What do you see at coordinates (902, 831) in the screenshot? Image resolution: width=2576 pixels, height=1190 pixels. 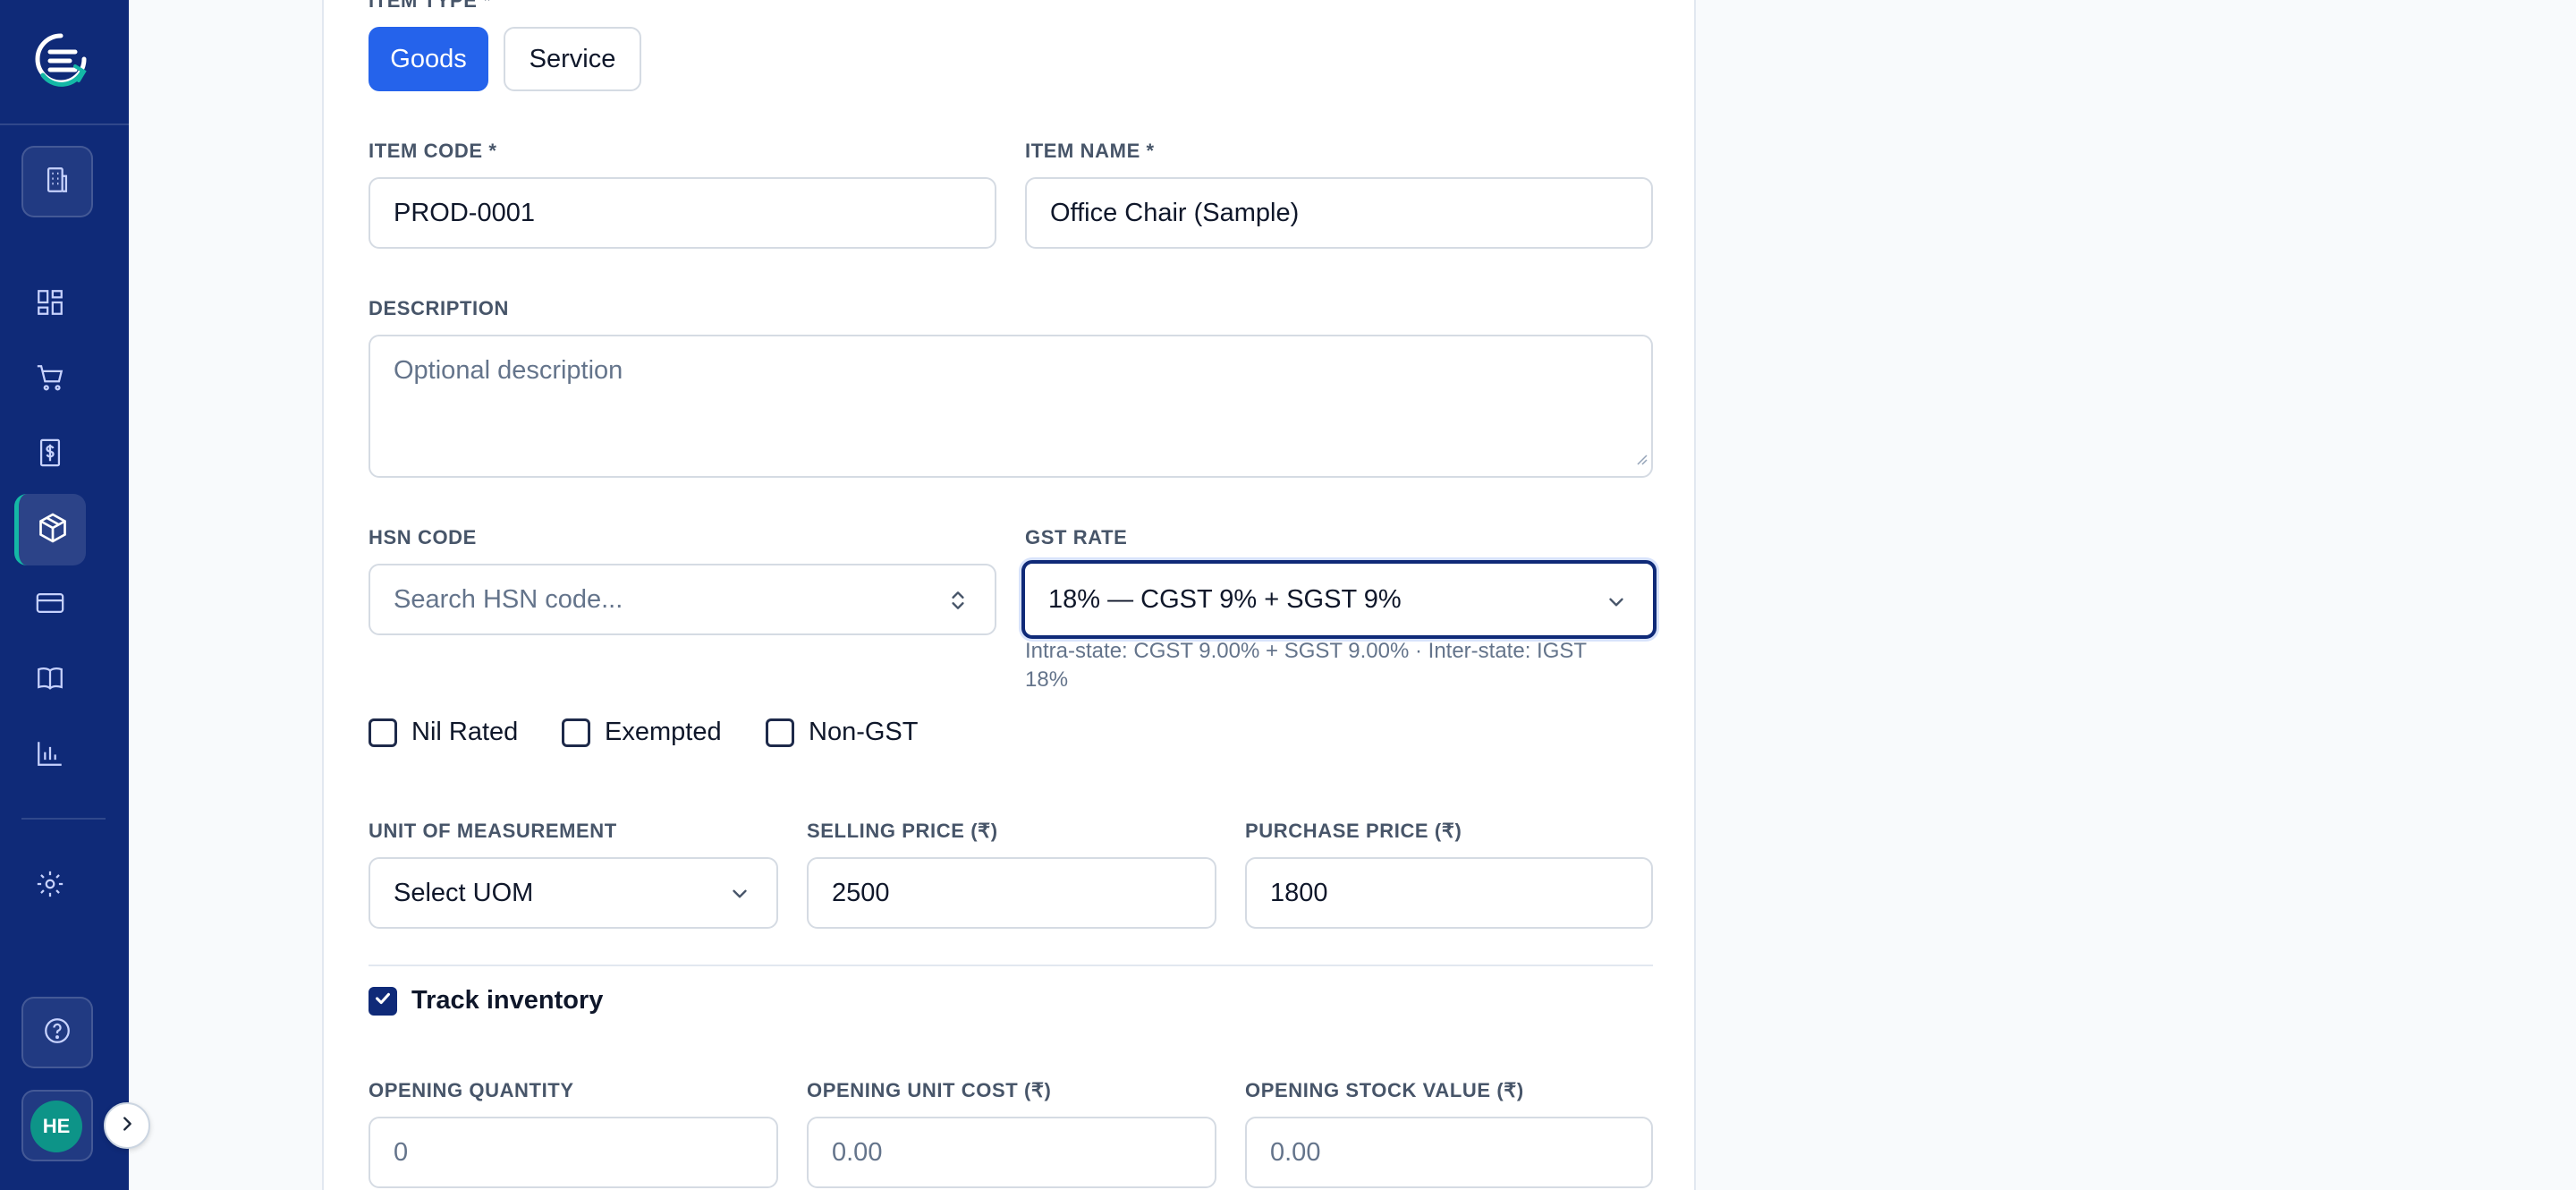 I see `selling-price-label: SELLING PRICE (₹)` at bounding box center [902, 831].